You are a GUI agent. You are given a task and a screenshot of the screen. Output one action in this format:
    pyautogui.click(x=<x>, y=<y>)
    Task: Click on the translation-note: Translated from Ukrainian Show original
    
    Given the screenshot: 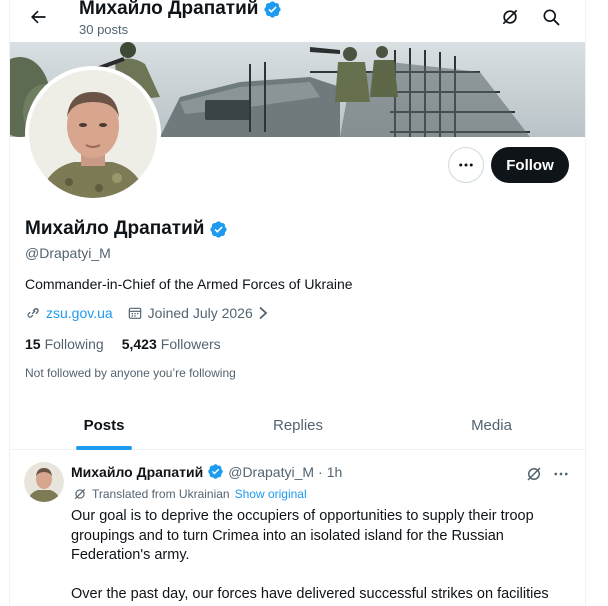 What is the action you would take?
    pyautogui.click(x=190, y=494)
    